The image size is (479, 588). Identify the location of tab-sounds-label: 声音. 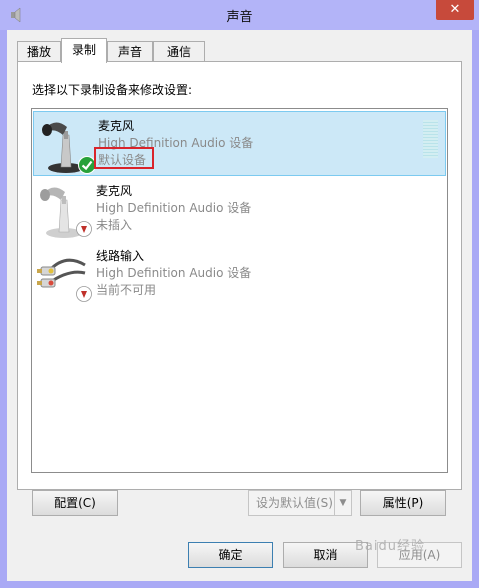
(129, 52).